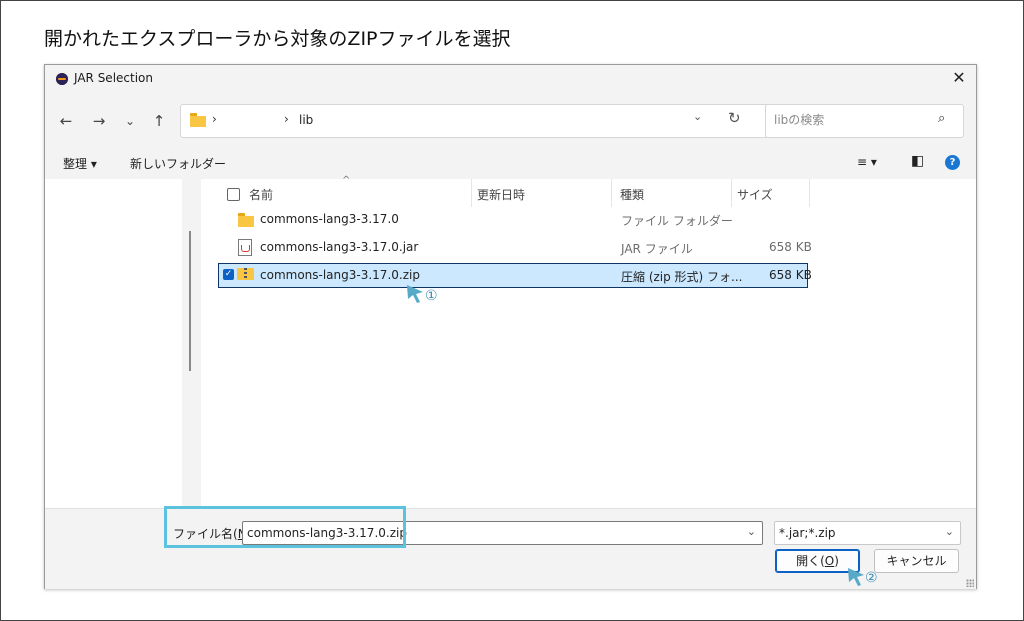 This screenshot has width=1024, height=621. Describe the element at coordinates (970, 583) in the screenshot. I see `resize-grip-icon` at that location.